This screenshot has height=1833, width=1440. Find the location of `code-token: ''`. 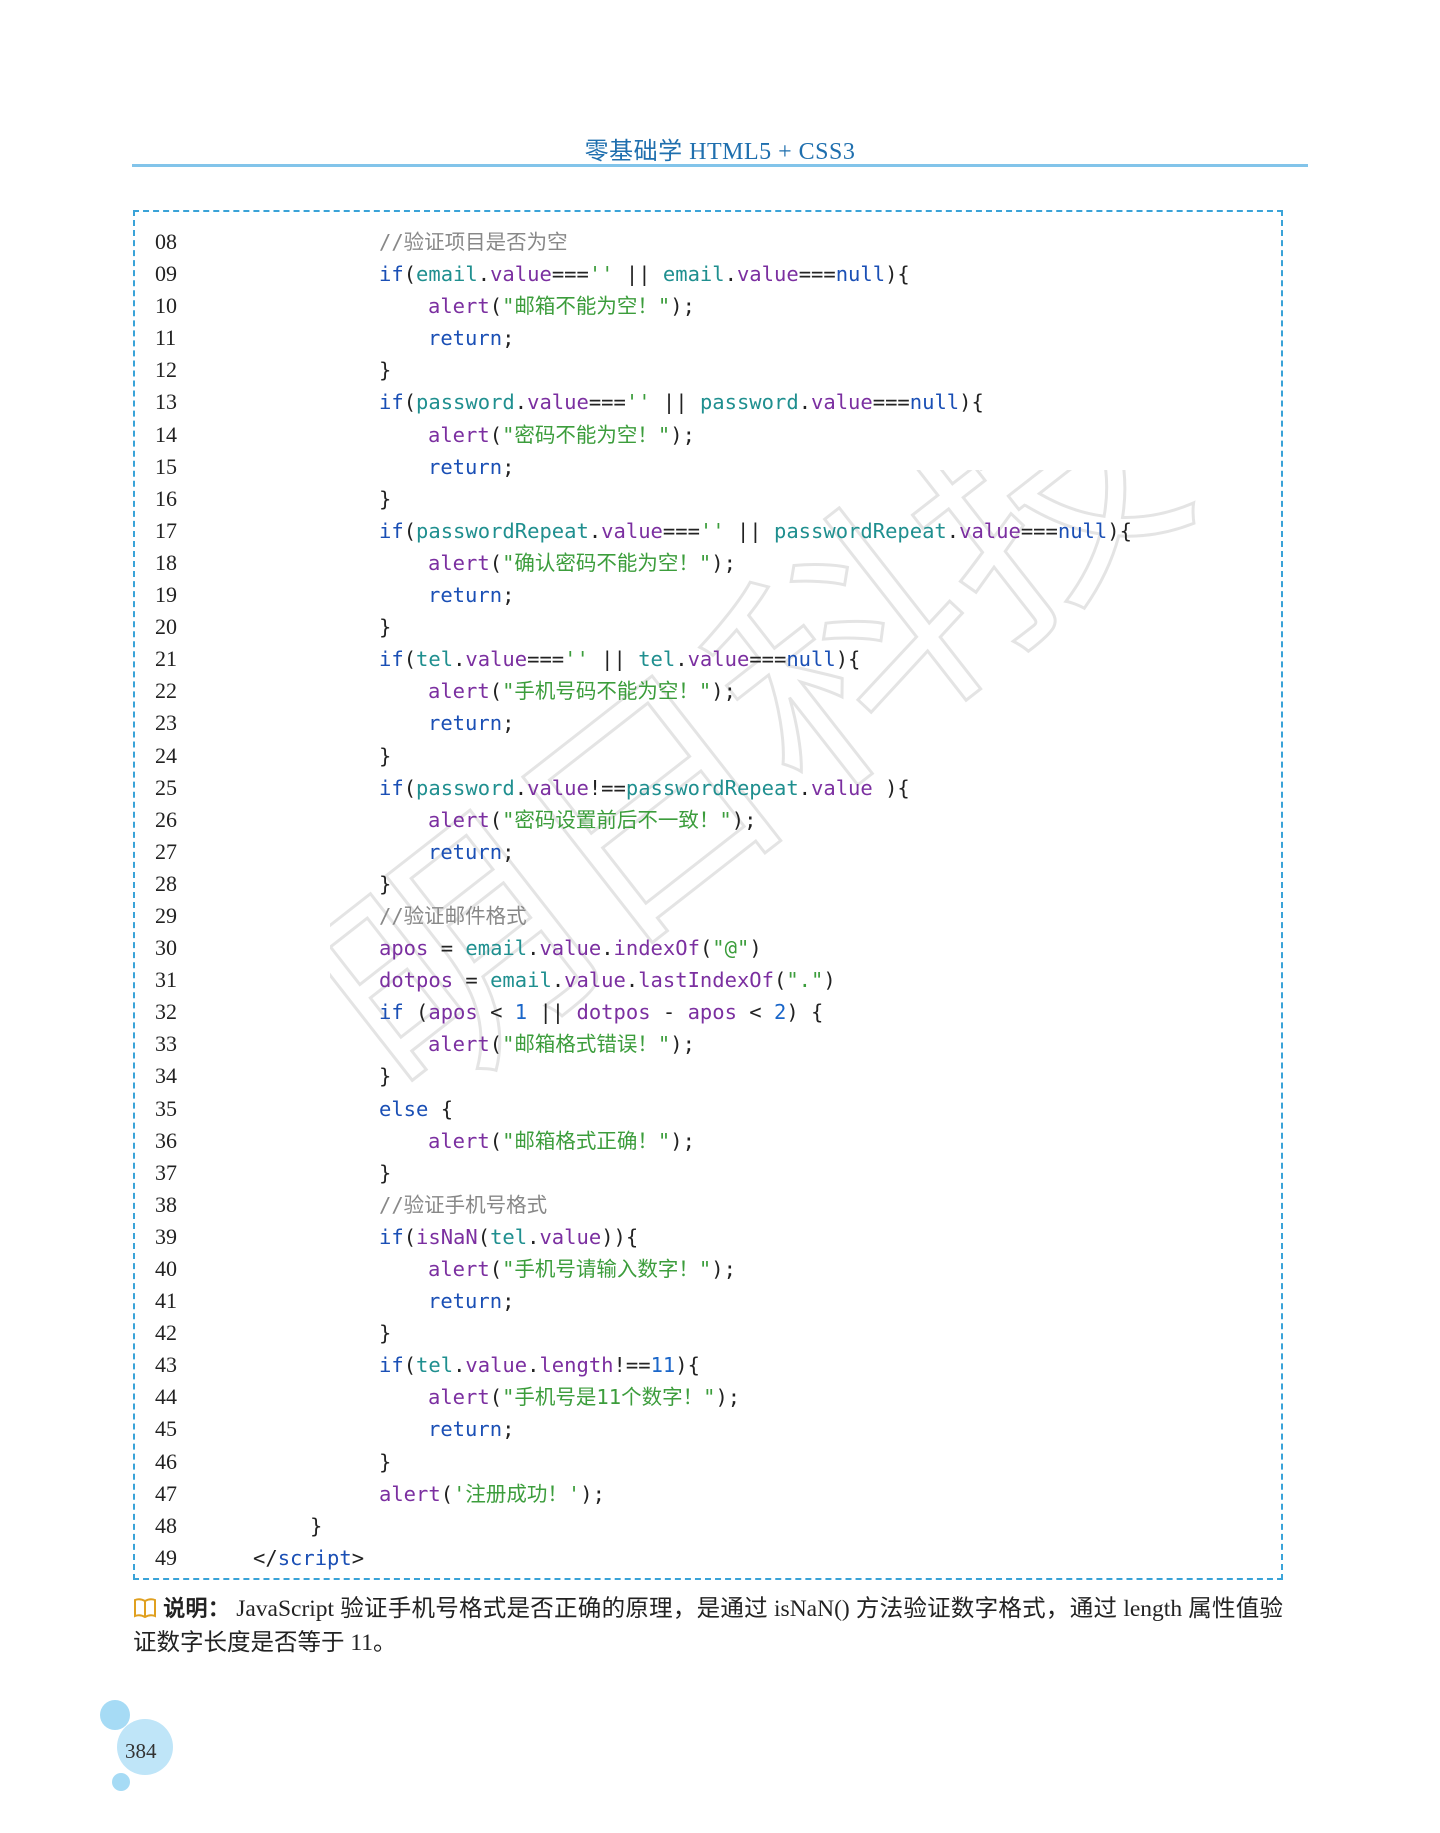

code-token: '' is located at coordinates (576, 659).